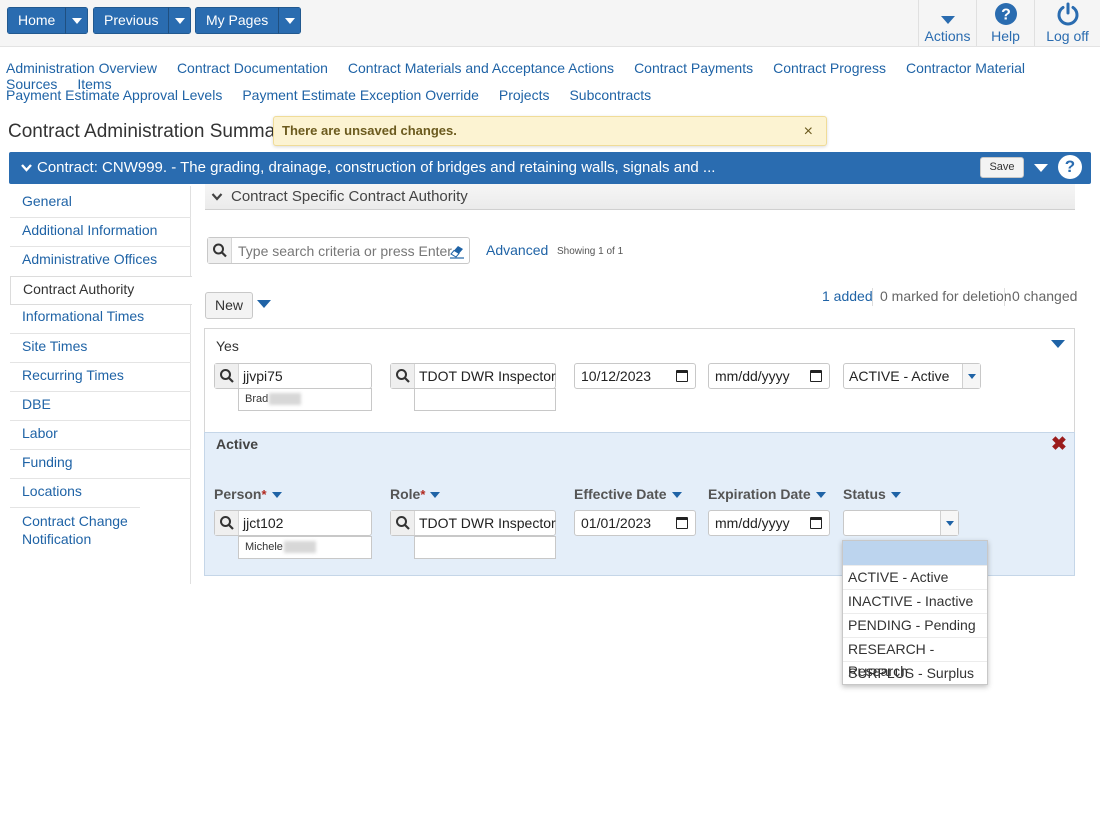  What do you see at coordinates (100, 227) in the screenshot?
I see `sidebar-item-additional-information: Additional Information` at bounding box center [100, 227].